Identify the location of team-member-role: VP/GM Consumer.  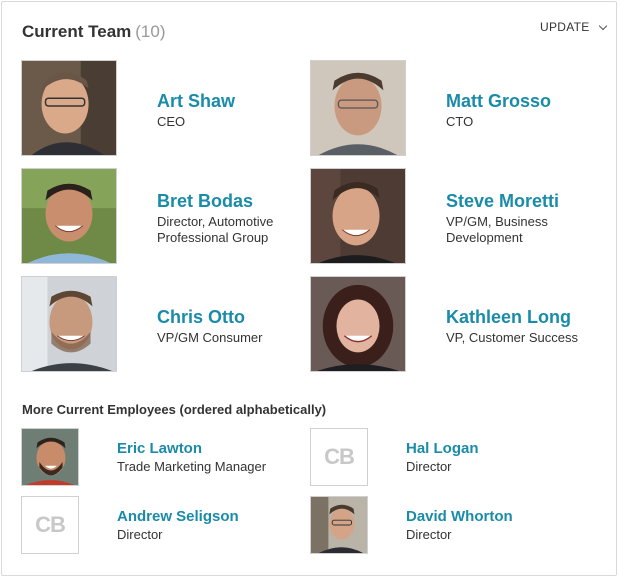
(210, 337).